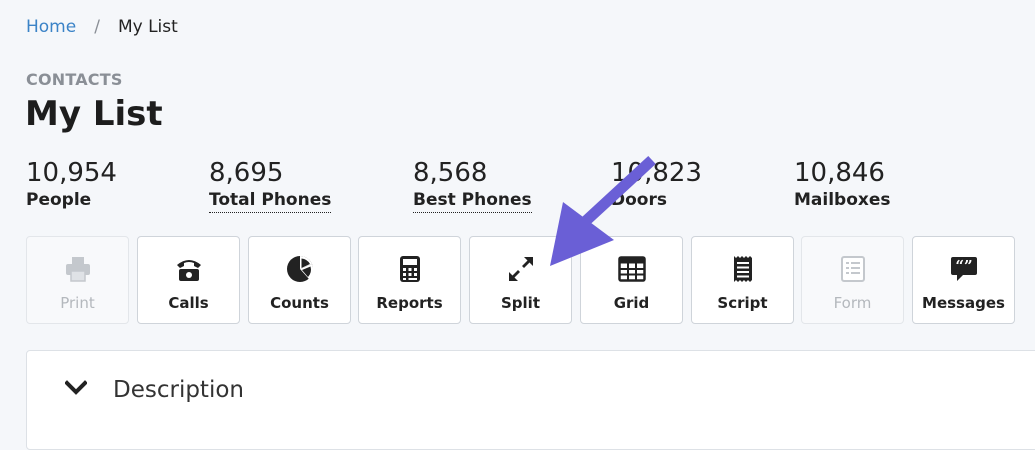 This screenshot has height=450, width=1035. Describe the element at coordinates (839, 173) in the screenshot. I see `stat-value: 10,846` at that location.